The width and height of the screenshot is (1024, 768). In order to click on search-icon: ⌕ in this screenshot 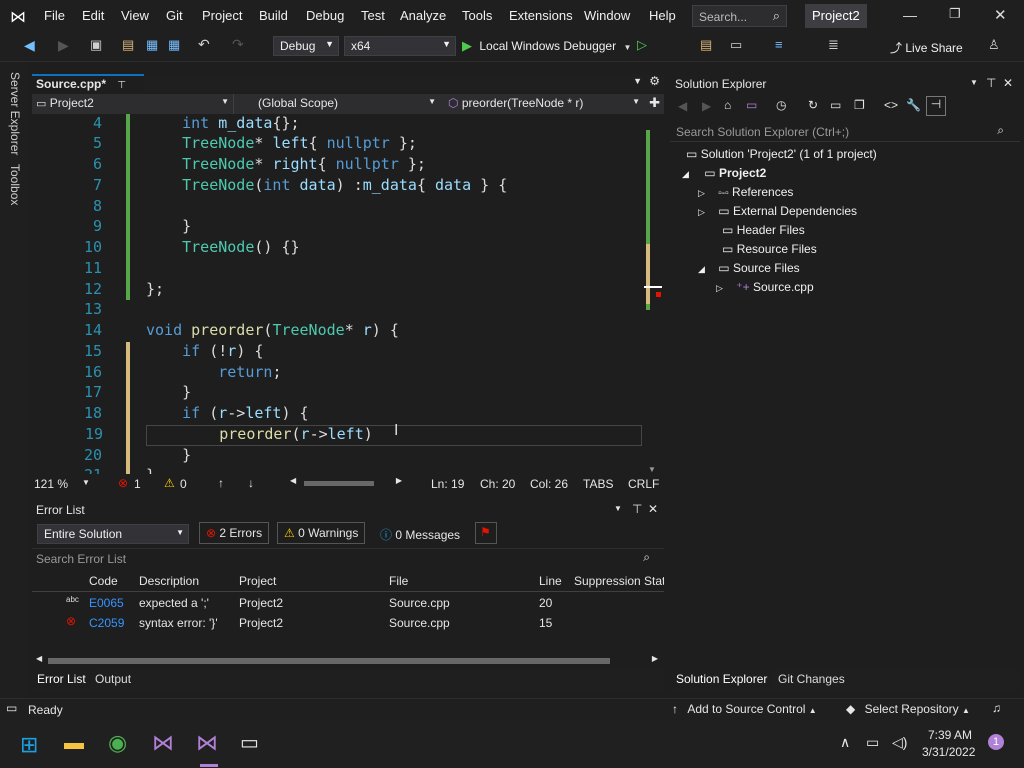, I will do `click(1000, 130)`.